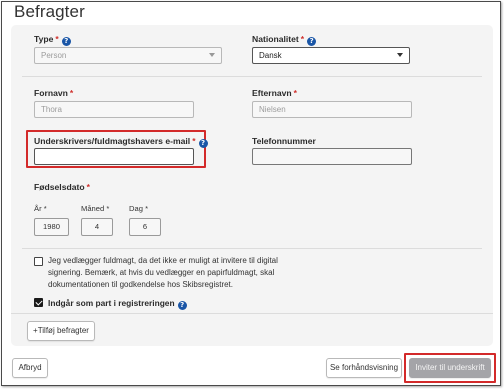  I want to click on phone-label: Telefonnummer, so click(284, 141).